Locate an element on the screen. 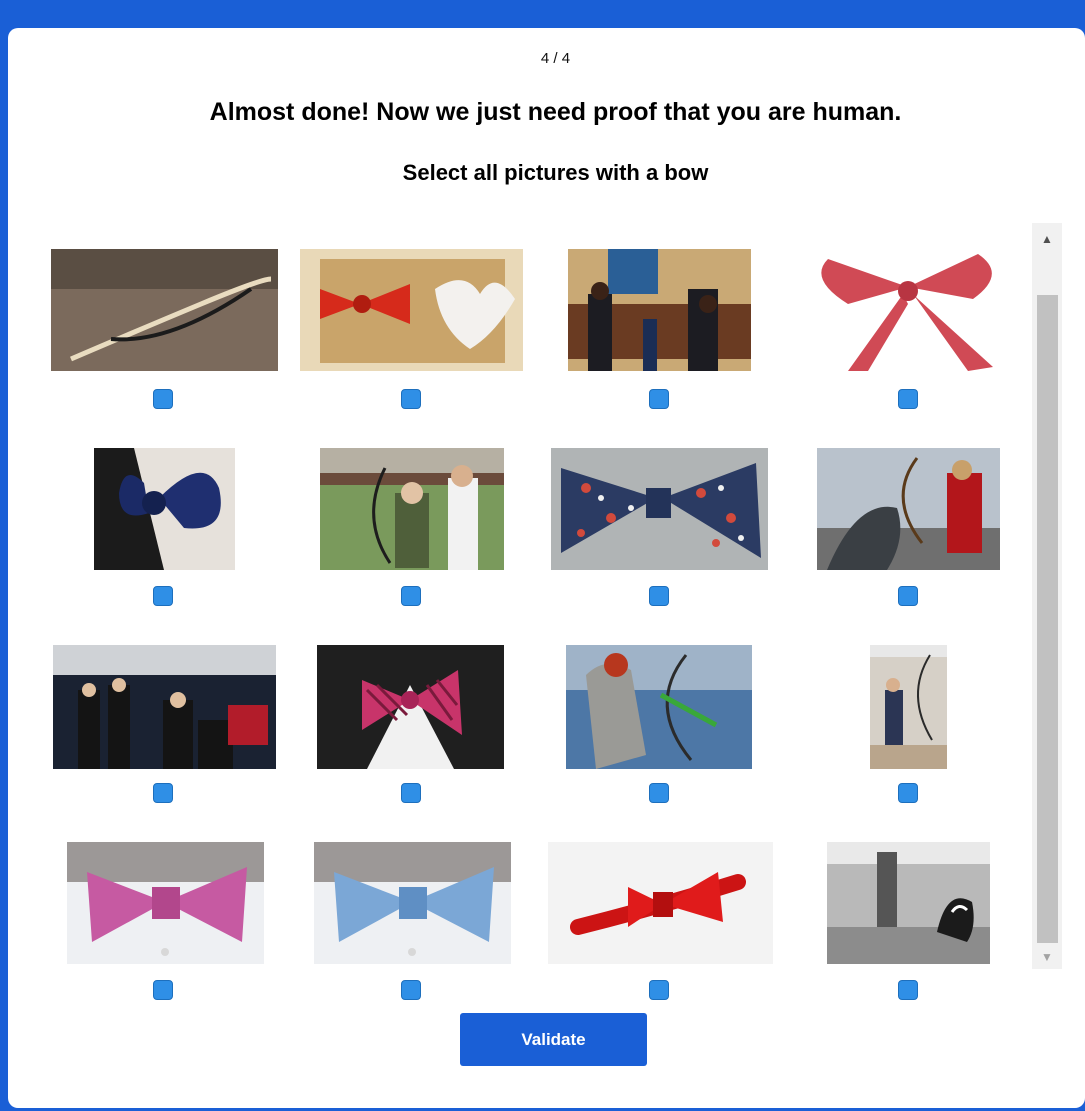 The height and width of the screenshot is (1111, 1085). validate-button: Validate is located at coordinates (553, 1039).